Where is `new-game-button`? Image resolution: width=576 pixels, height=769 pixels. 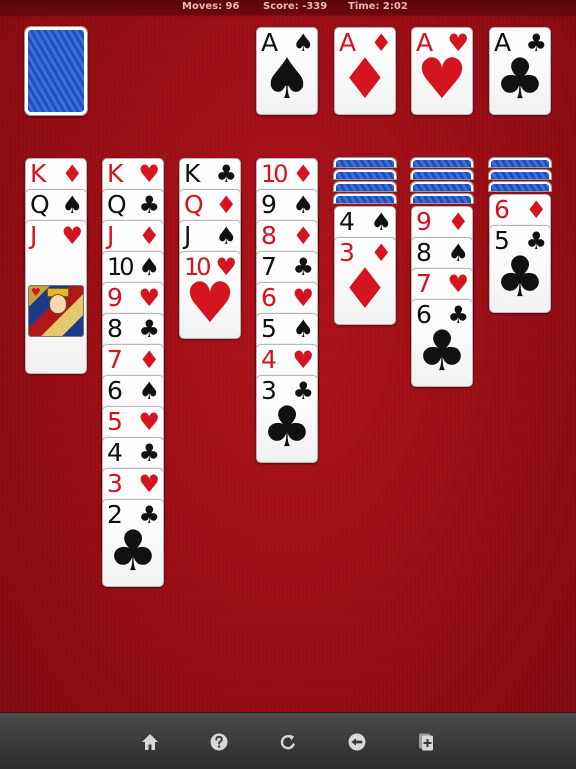
new-game-button is located at coordinates (426, 742).